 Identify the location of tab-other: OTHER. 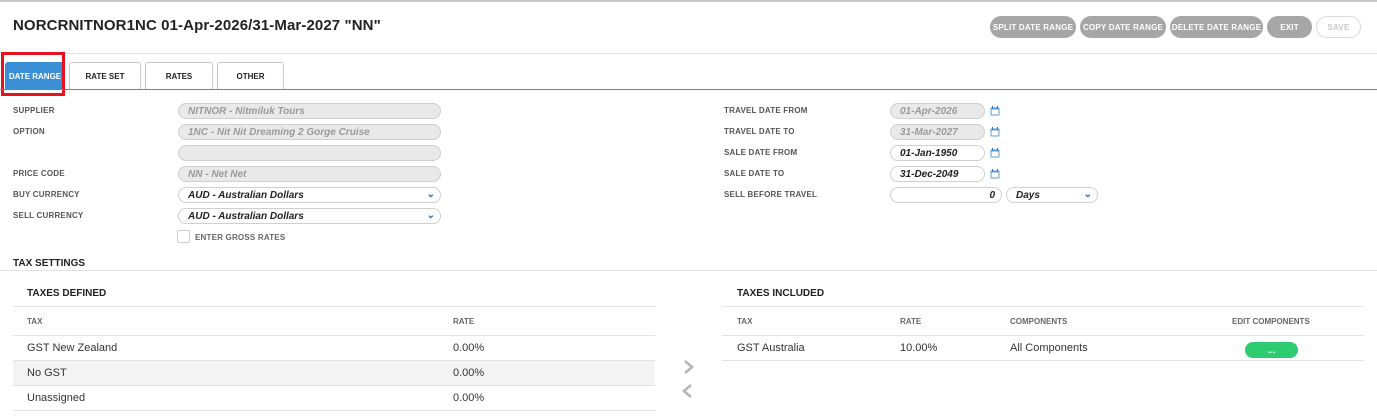
(250, 76).